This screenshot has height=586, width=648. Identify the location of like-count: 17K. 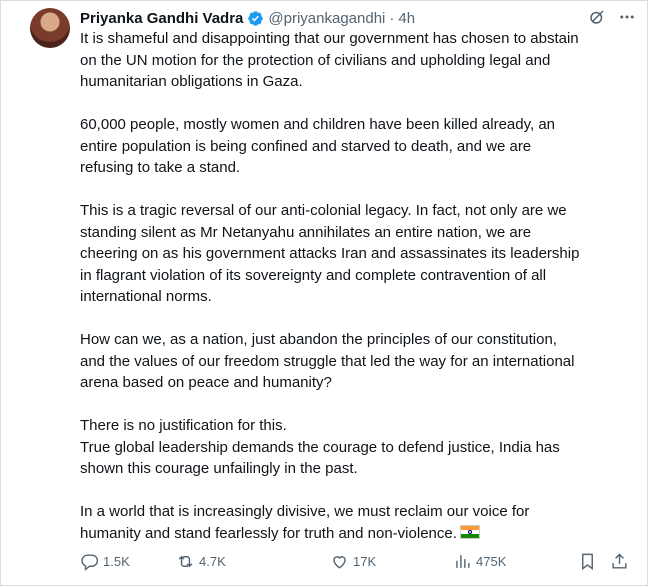
(365, 561).